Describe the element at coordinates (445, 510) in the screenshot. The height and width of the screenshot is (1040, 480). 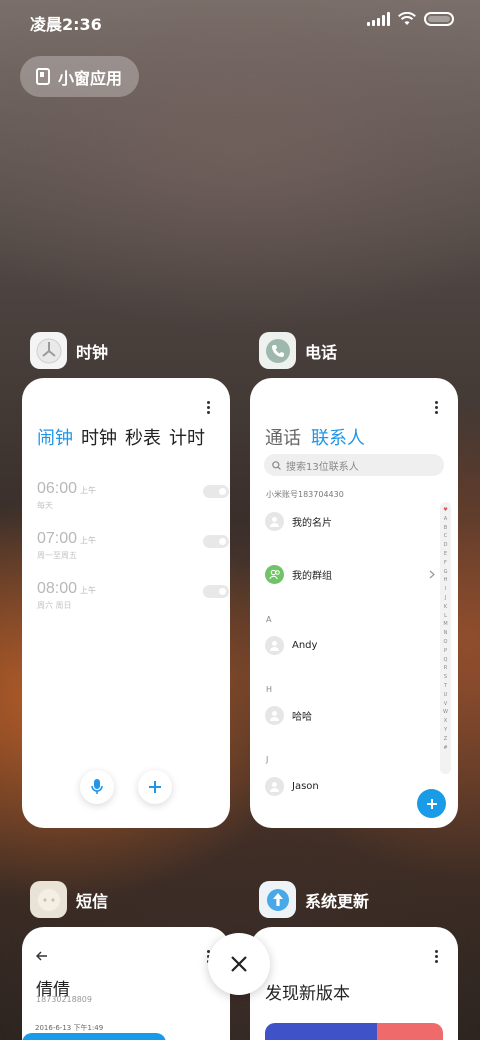
I see `index-letter: ♥` at that location.